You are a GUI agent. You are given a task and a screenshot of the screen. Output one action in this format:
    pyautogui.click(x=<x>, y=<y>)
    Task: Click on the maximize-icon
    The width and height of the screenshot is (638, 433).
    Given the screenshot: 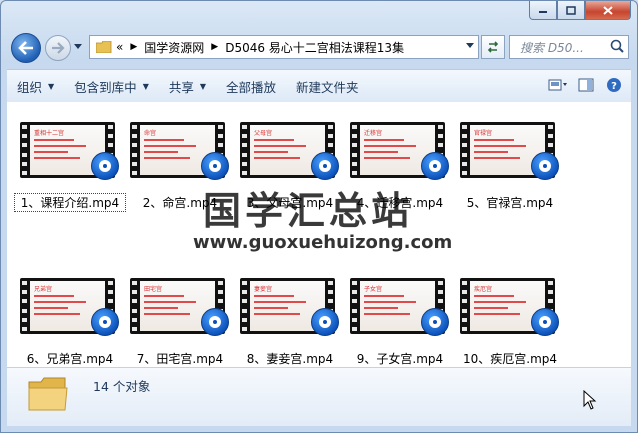 What is the action you would take?
    pyautogui.click(x=571, y=10)
    